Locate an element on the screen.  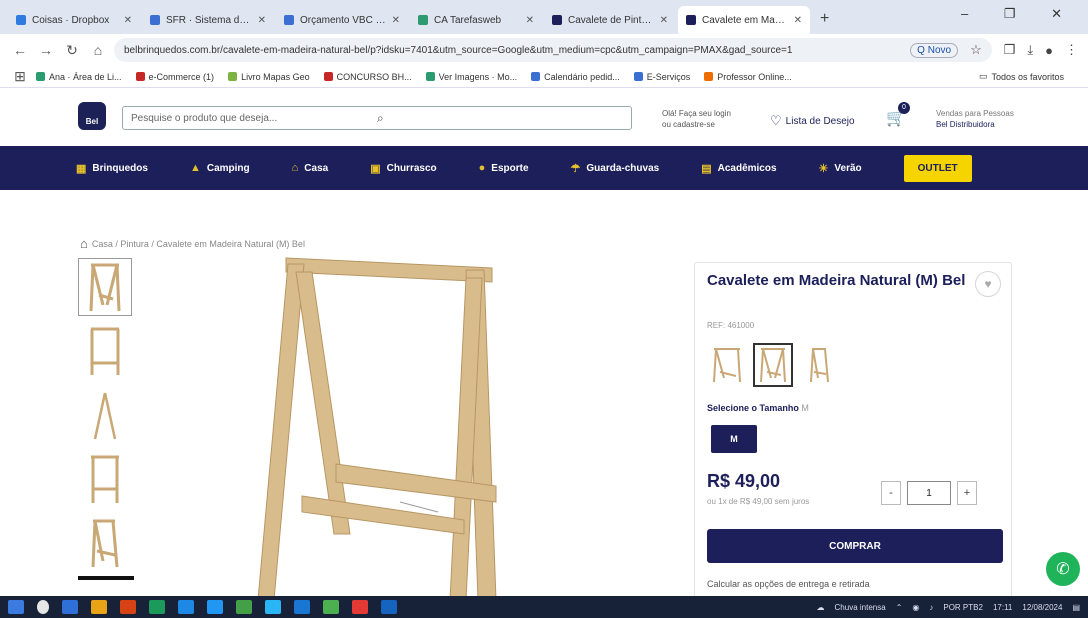
taskbar-search-icon is located at coordinates (43, 607).